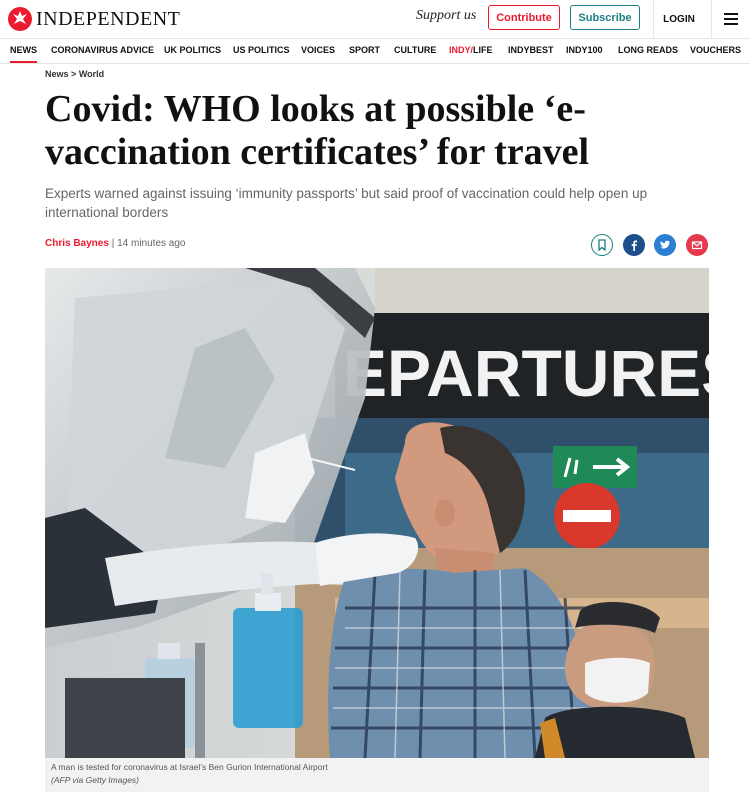 The width and height of the screenshot is (750, 795). What do you see at coordinates (415, 51) in the screenshot?
I see `nav-item-culture: CULTURE` at bounding box center [415, 51].